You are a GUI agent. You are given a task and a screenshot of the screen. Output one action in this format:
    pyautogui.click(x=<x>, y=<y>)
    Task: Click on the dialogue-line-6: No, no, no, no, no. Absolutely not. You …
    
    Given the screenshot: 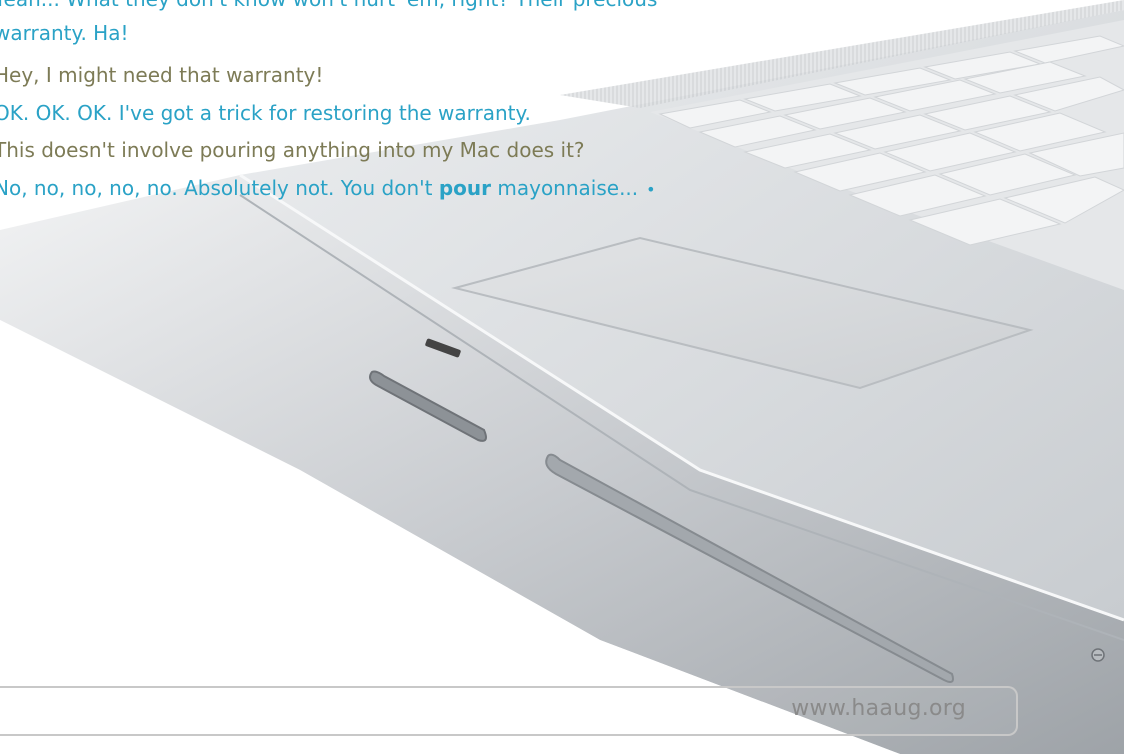 What is the action you would take?
    pyautogui.click(x=328, y=189)
    